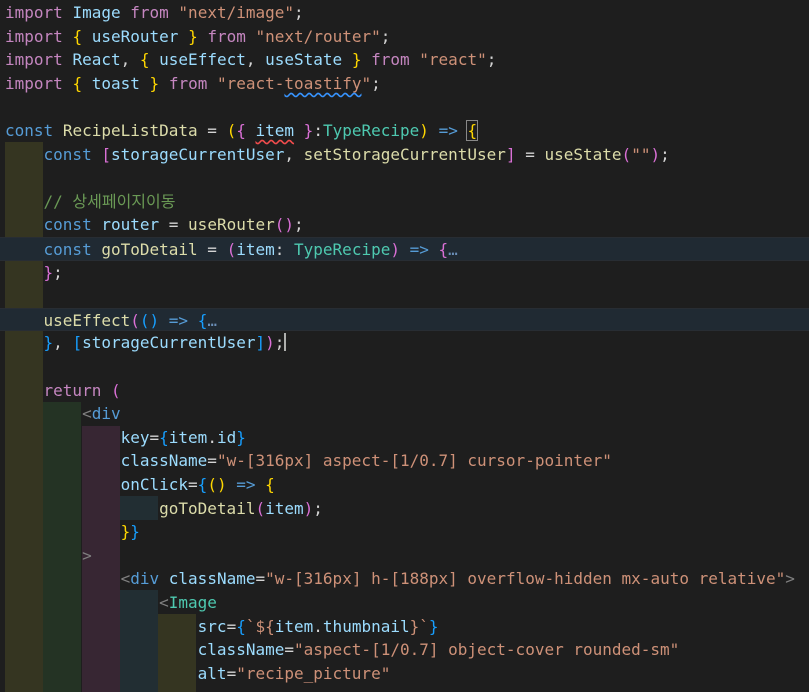  What do you see at coordinates (294, 626) in the screenshot?
I see `code-token: item` at bounding box center [294, 626].